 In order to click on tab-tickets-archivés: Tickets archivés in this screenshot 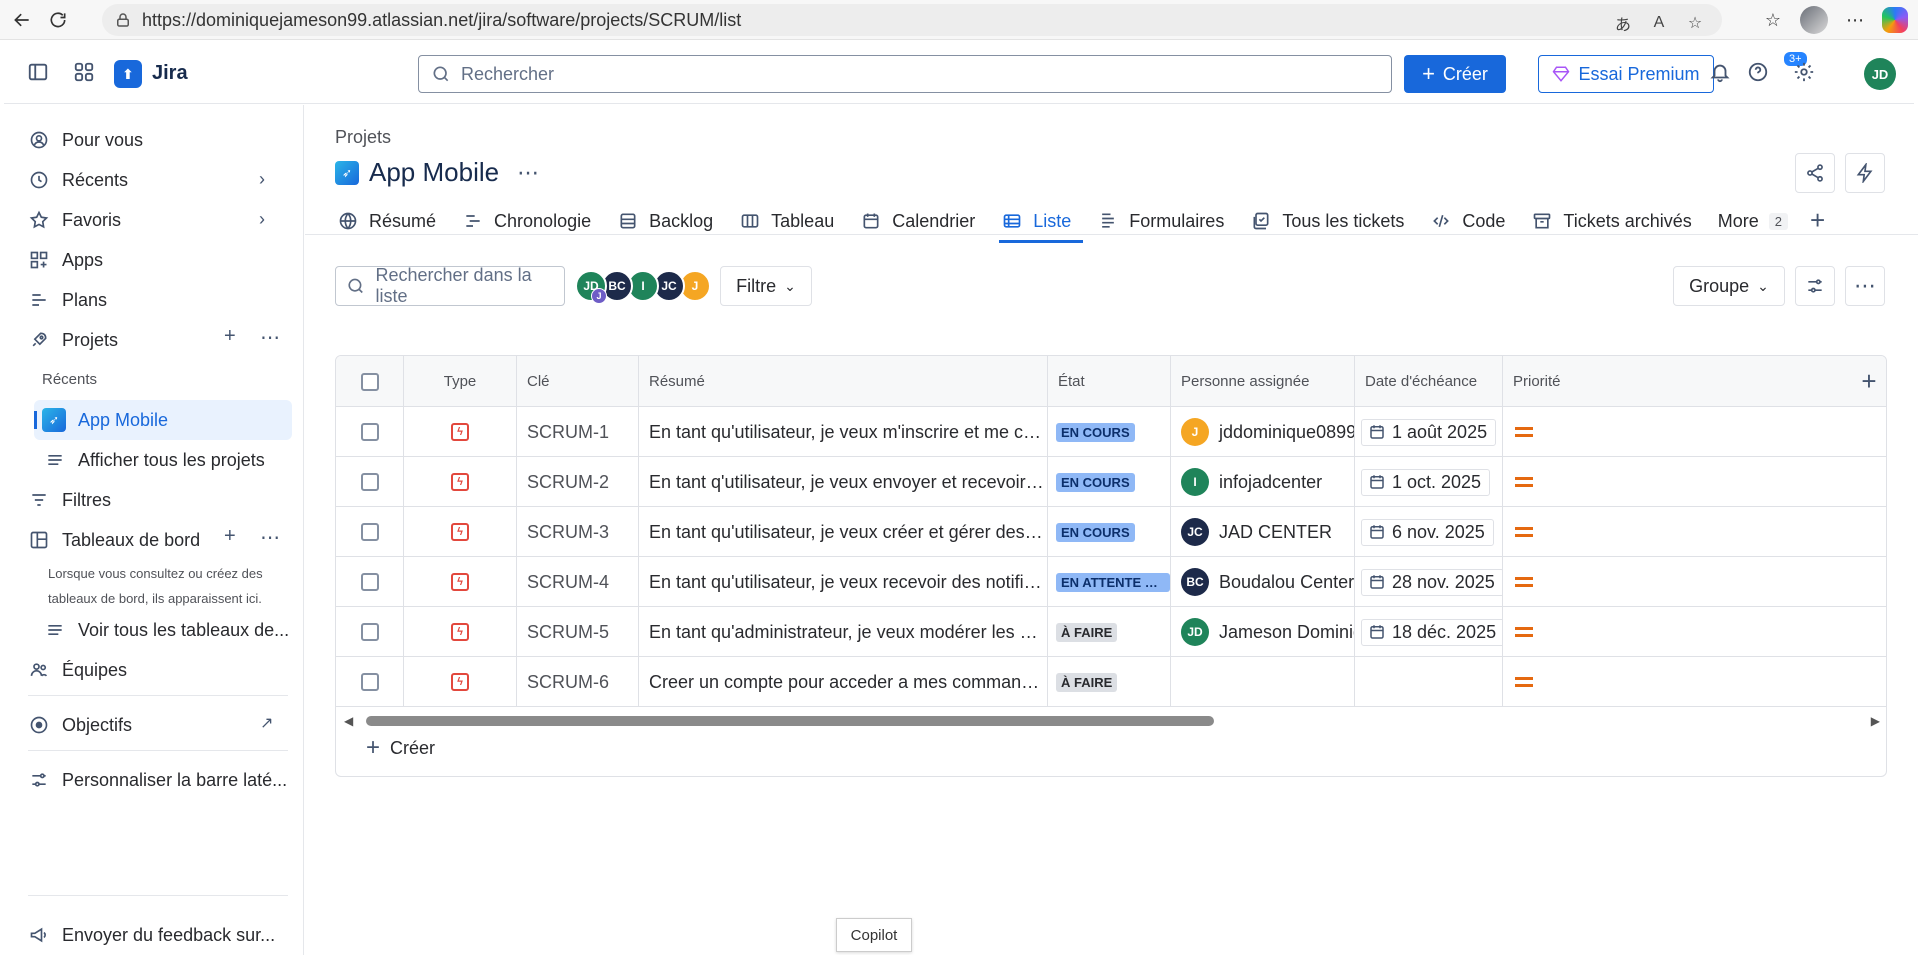, I will do `click(1616, 221)`.